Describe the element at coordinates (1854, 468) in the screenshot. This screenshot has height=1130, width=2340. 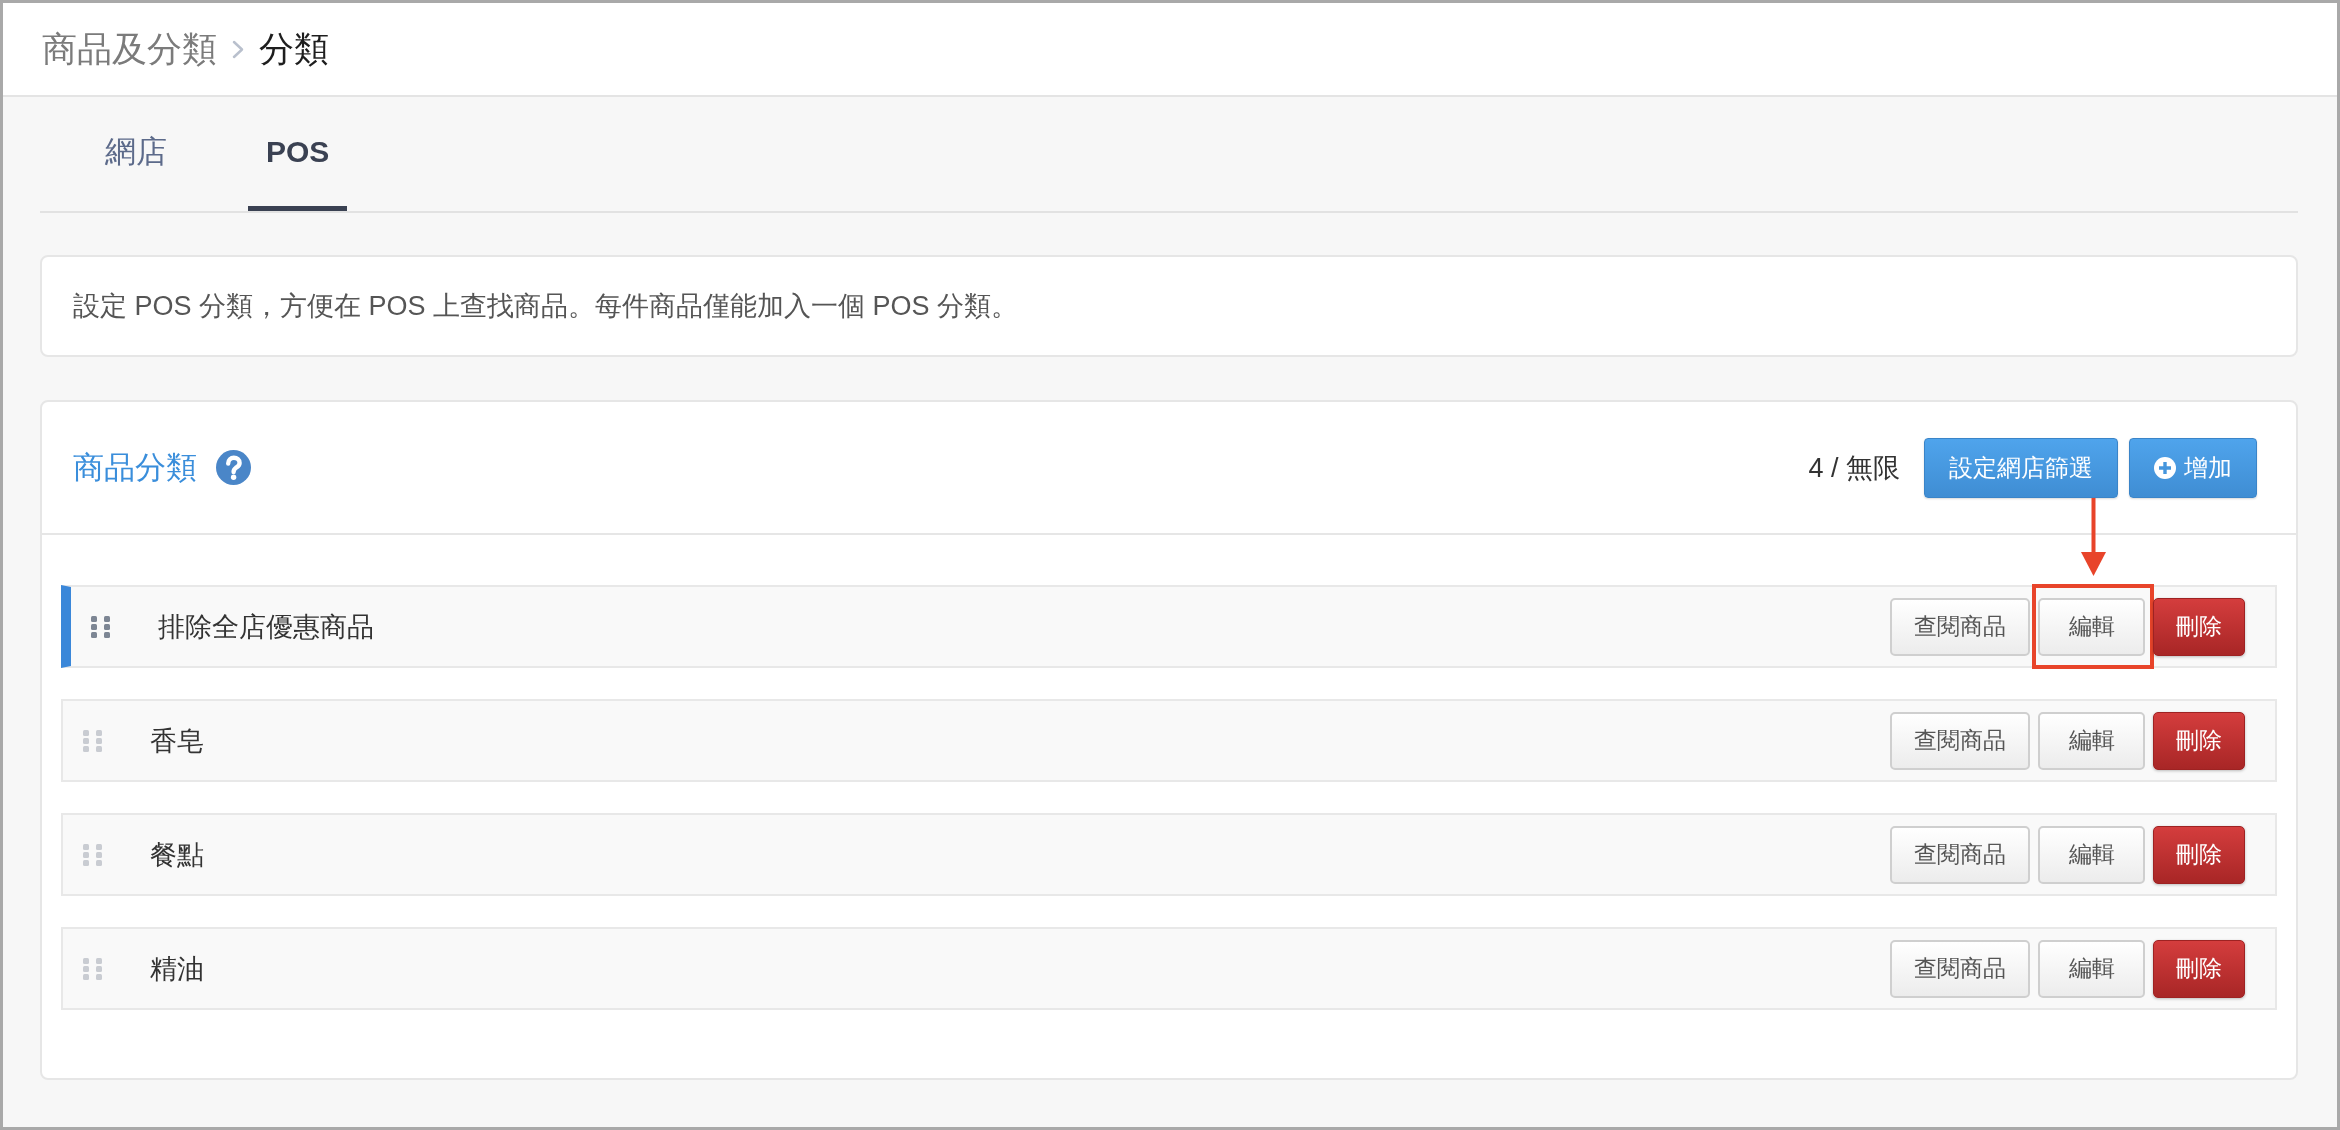
I see `category-count: 4 / 無限` at that location.